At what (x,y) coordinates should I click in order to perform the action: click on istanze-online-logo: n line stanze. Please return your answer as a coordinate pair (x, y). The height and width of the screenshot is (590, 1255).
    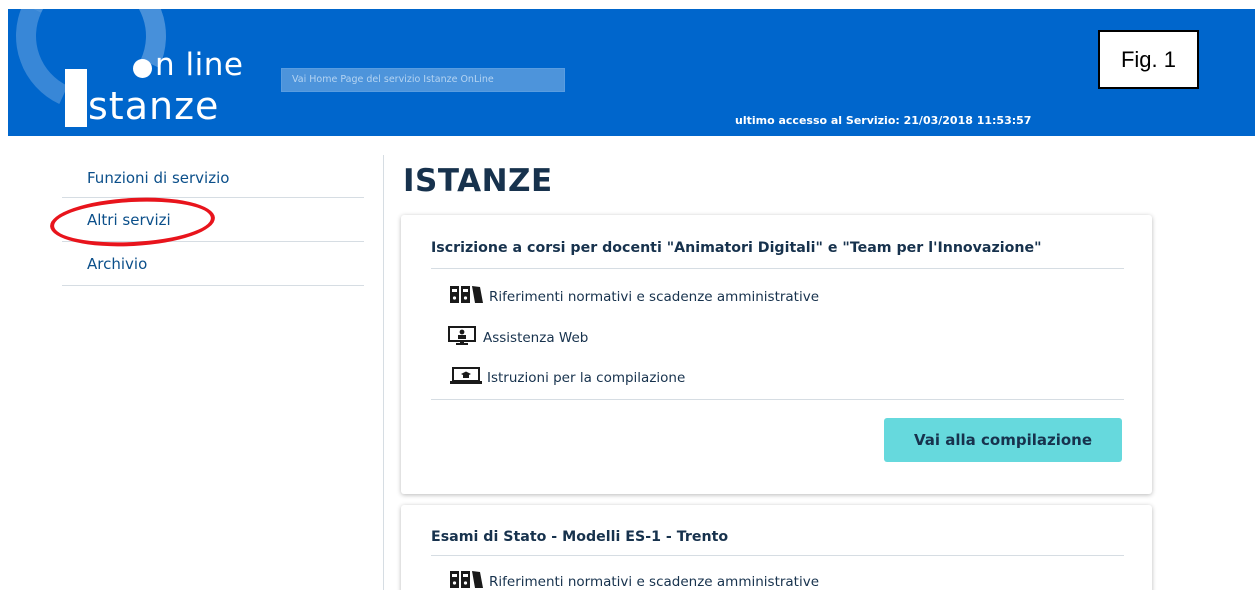
    Looking at the image, I should click on (138, 72).